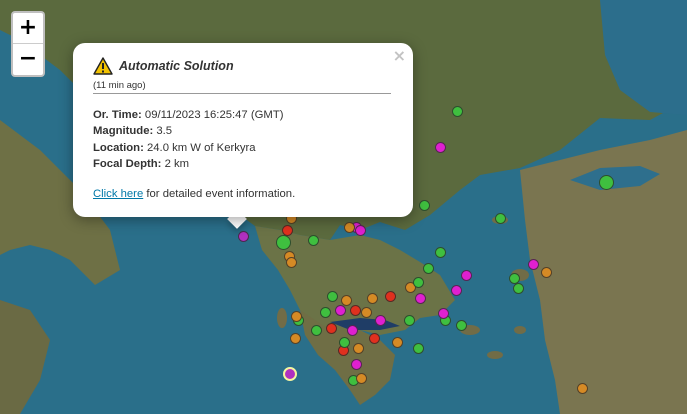 The image size is (687, 414). Describe the element at coordinates (177, 163) in the screenshot. I see `focal-depth-value: 2 km` at that location.